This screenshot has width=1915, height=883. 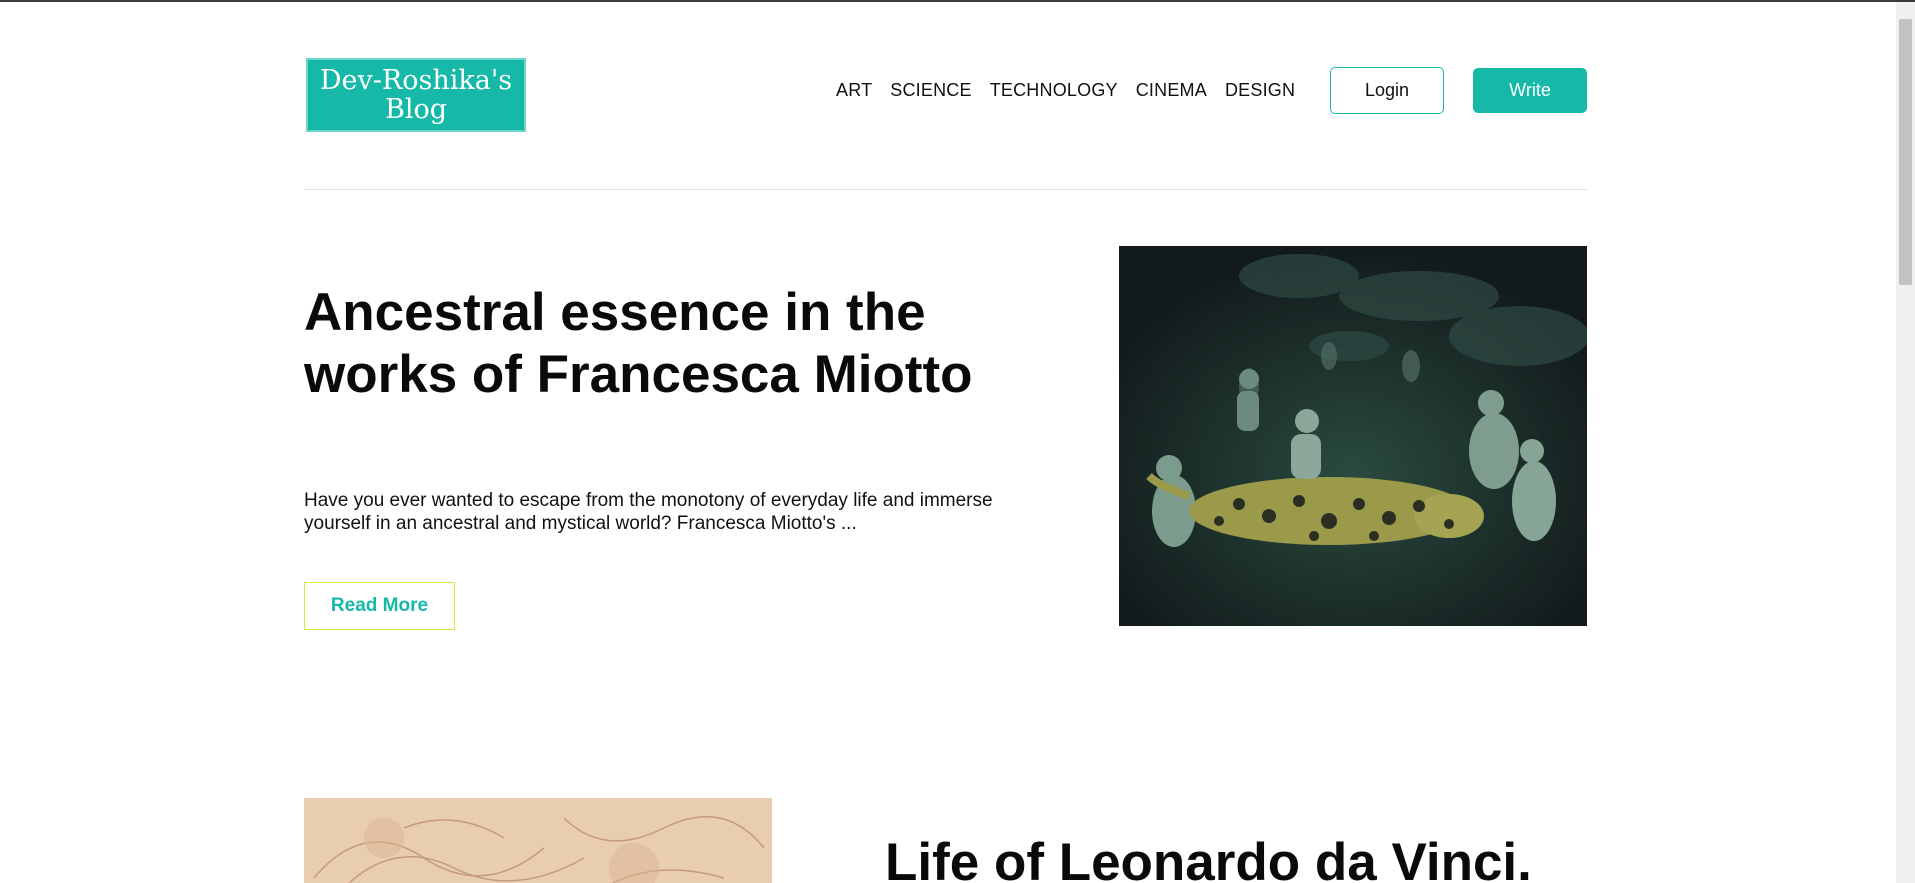 What do you see at coordinates (1387, 90) in the screenshot?
I see `login-button: Login` at bounding box center [1387, 90].